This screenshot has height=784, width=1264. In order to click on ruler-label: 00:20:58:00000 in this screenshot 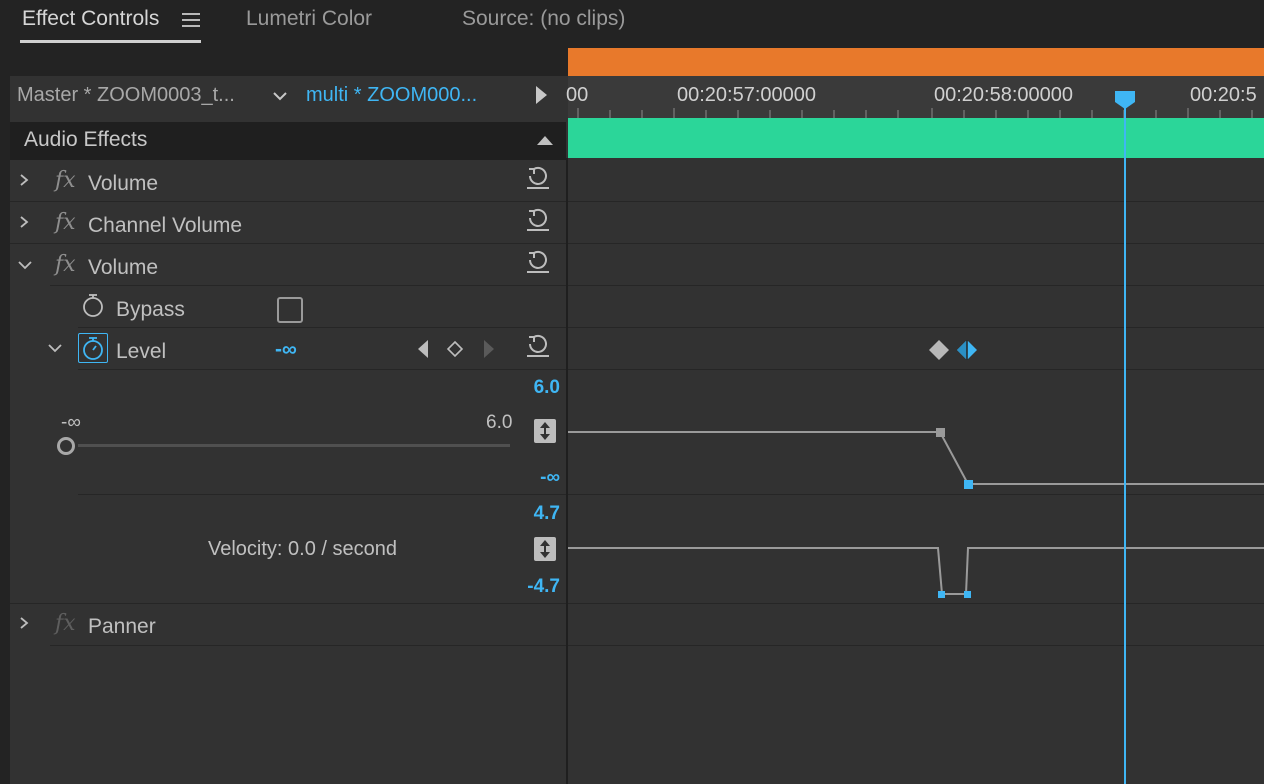, I will do `click(1004, 95)`.